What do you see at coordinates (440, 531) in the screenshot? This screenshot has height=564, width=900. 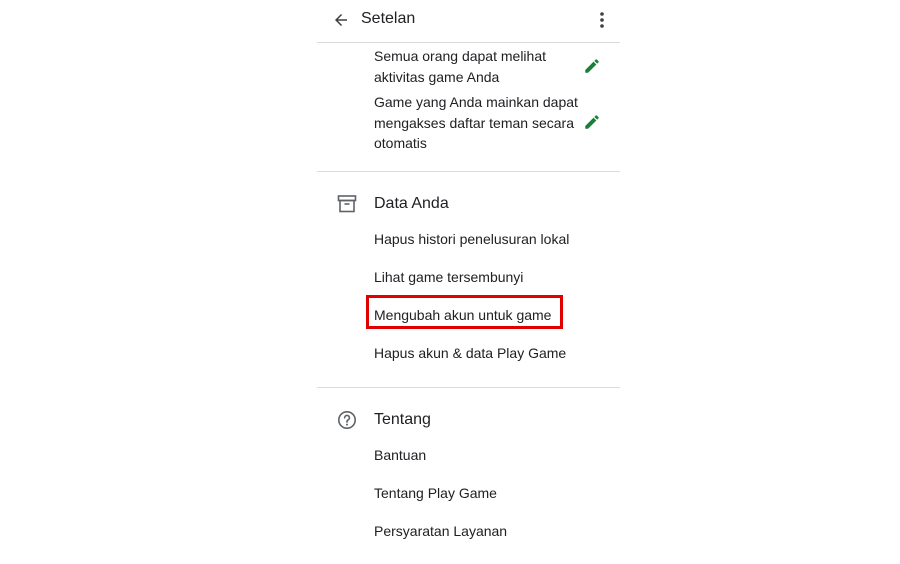 I see `menu-item-terms-of-service: Persyaratan Layanan` at bounding box center [440, 531].